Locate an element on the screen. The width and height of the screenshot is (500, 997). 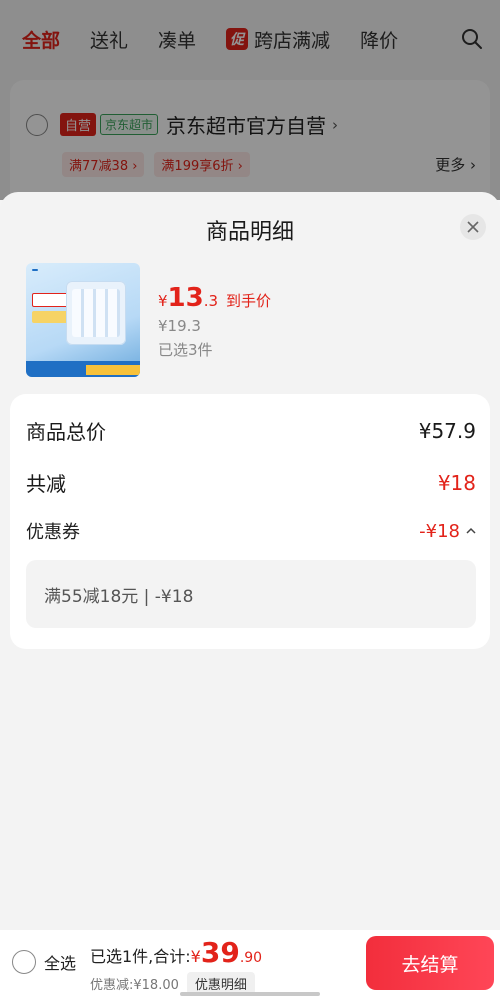
discount-text: 优惠减:¥18.00 is located at coordinates (134, 985).